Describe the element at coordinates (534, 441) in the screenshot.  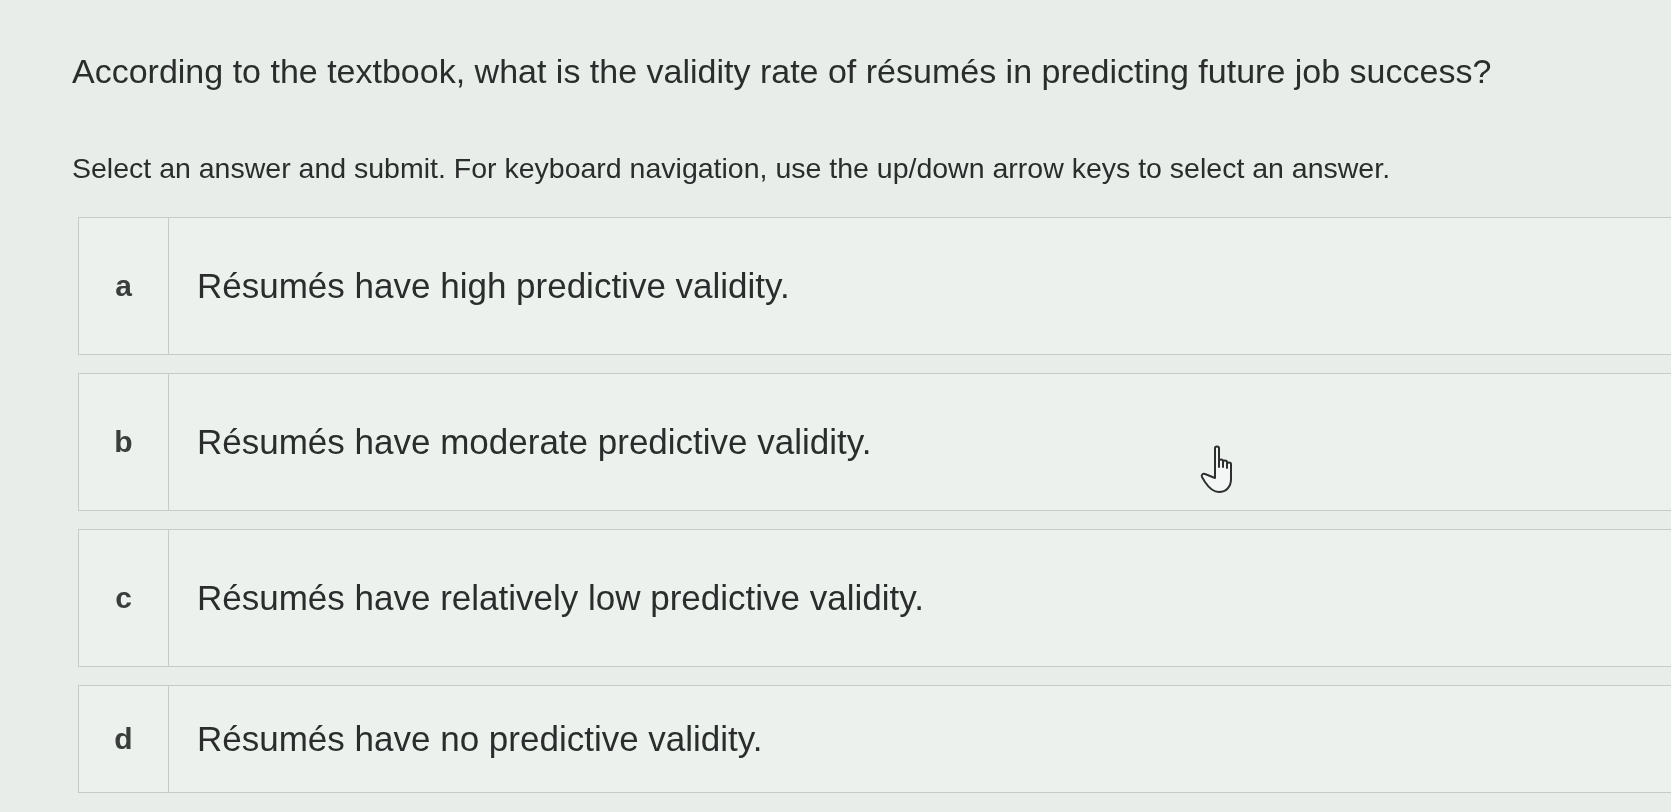
I see `option-text: Résumés have moderate predictive validity.` at that location.